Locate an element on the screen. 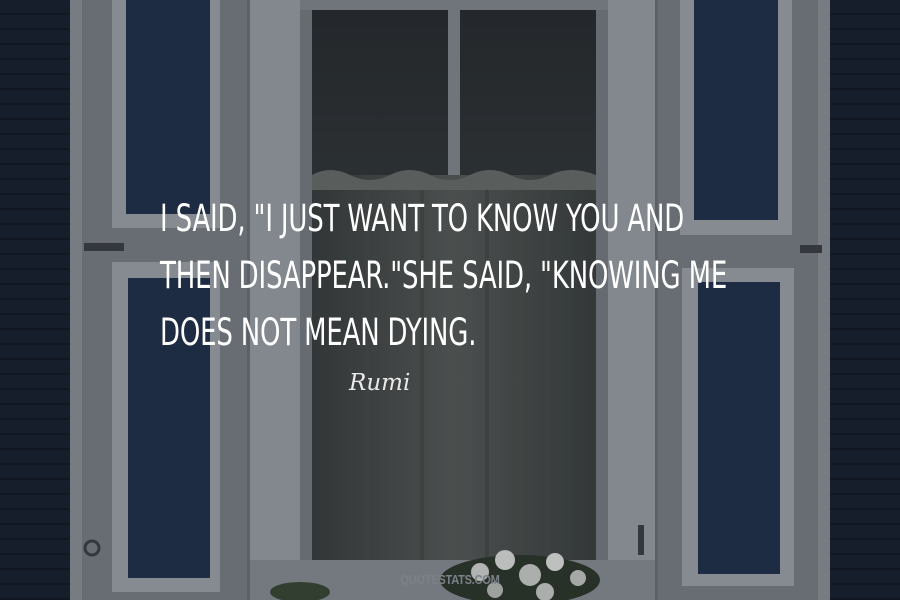 The image size is (900, 600). quote-line: THEN DISAPPEAR."SHE SAID, "KNOWING ME is located at coordinates (444, 275).